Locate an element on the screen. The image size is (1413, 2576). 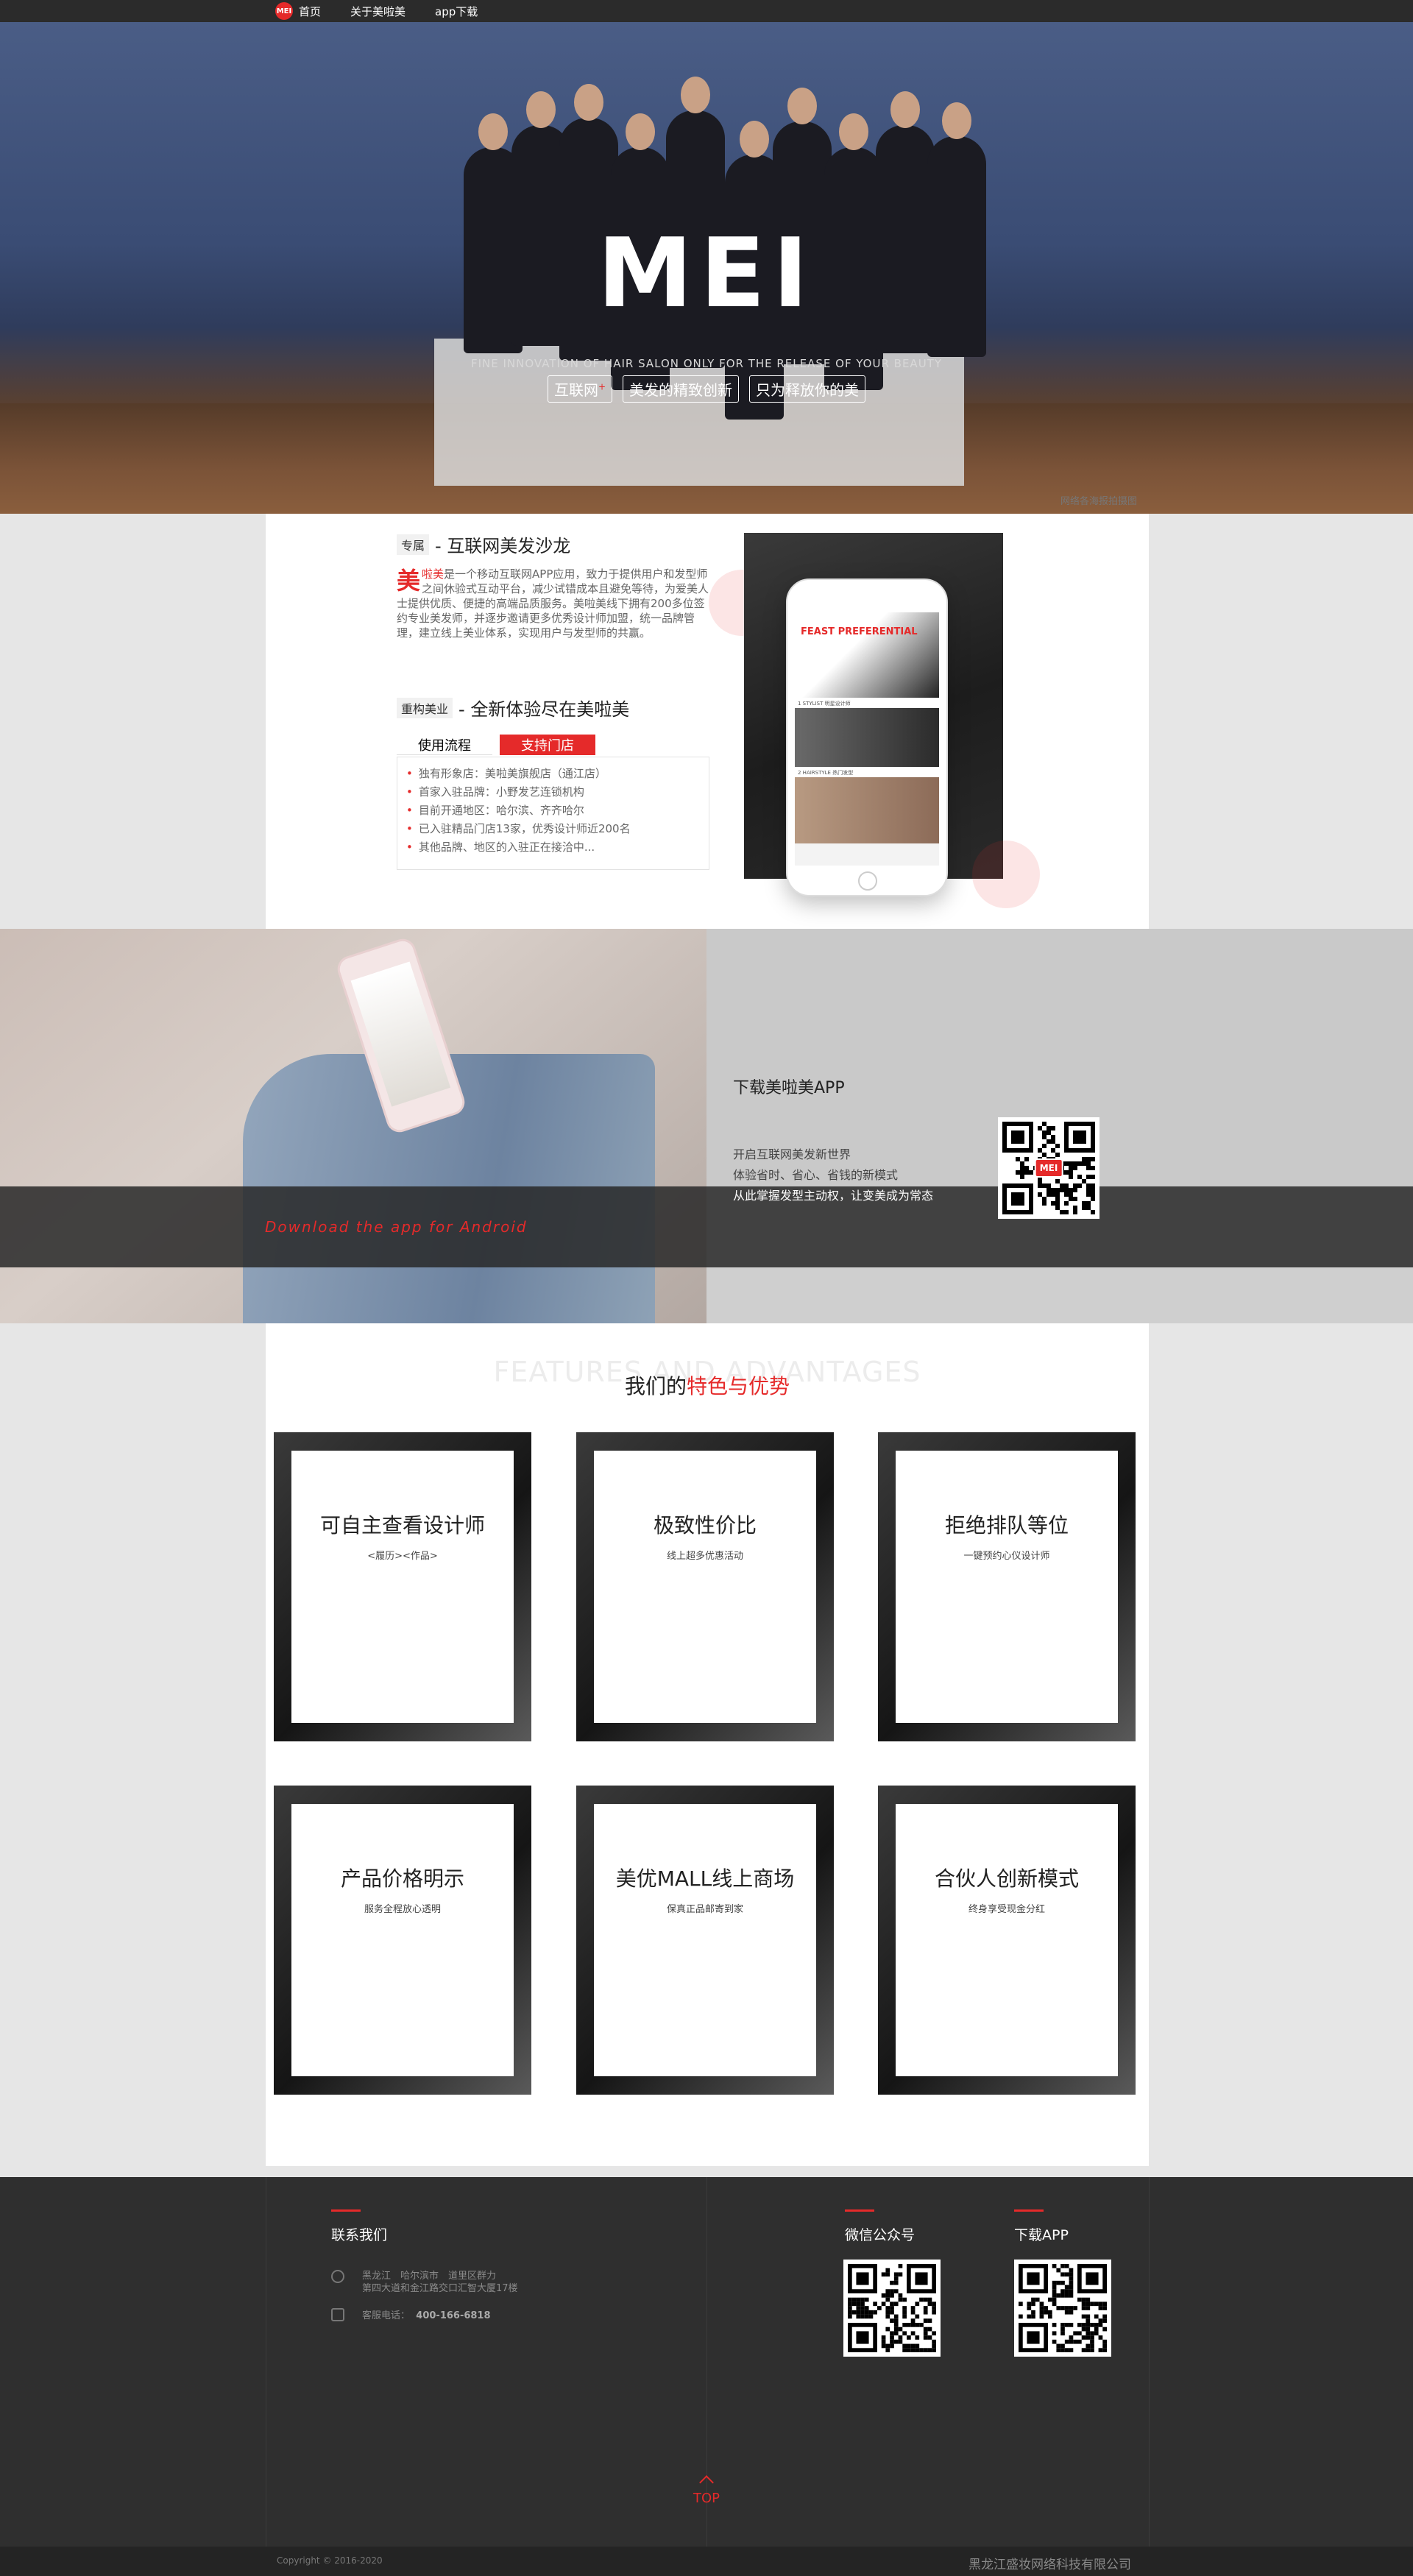
wechat-qr-code is located at coordinates (892, 2308).